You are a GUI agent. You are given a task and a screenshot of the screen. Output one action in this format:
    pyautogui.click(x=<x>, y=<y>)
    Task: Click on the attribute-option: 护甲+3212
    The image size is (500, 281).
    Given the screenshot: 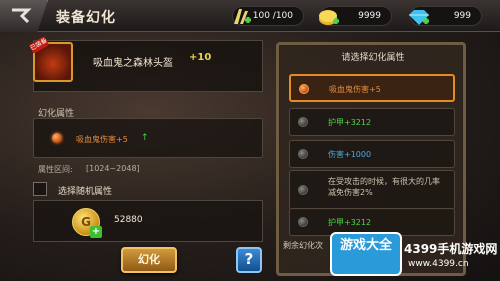 What is the action you would take?
    pyautogui.click(x=372, y=122)
    